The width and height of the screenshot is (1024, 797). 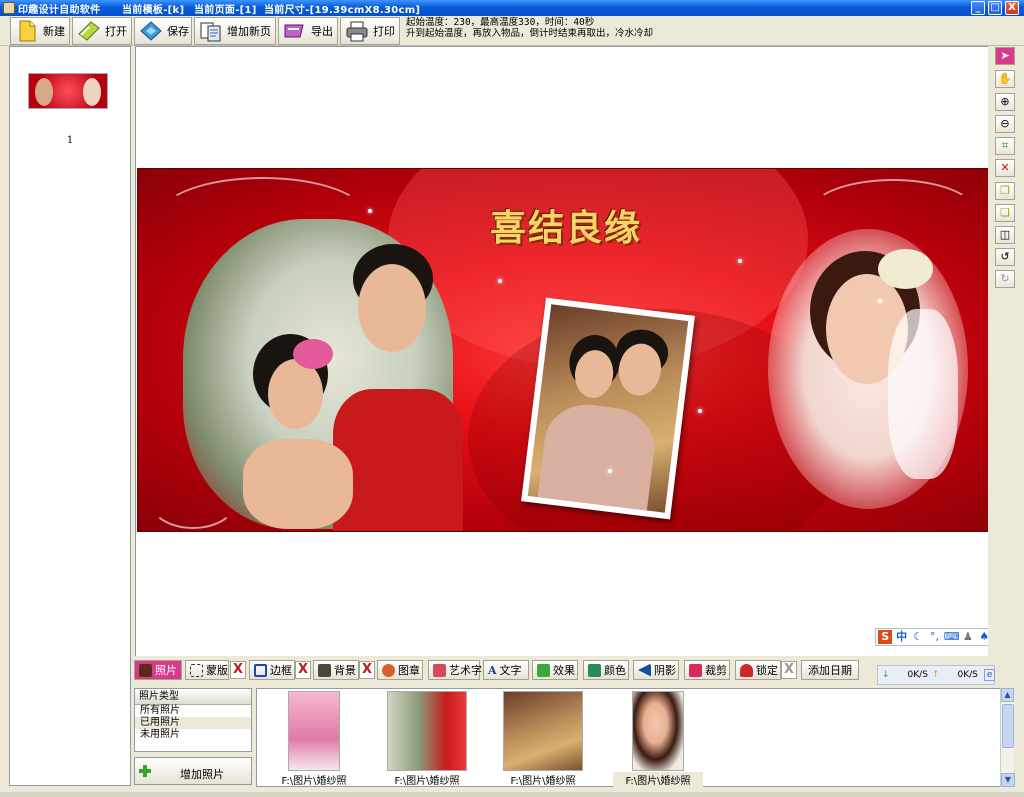 What do you see at coordinates (295, 394) in the screenshot?
I see `bride-face` at bounding box center [295, 394].